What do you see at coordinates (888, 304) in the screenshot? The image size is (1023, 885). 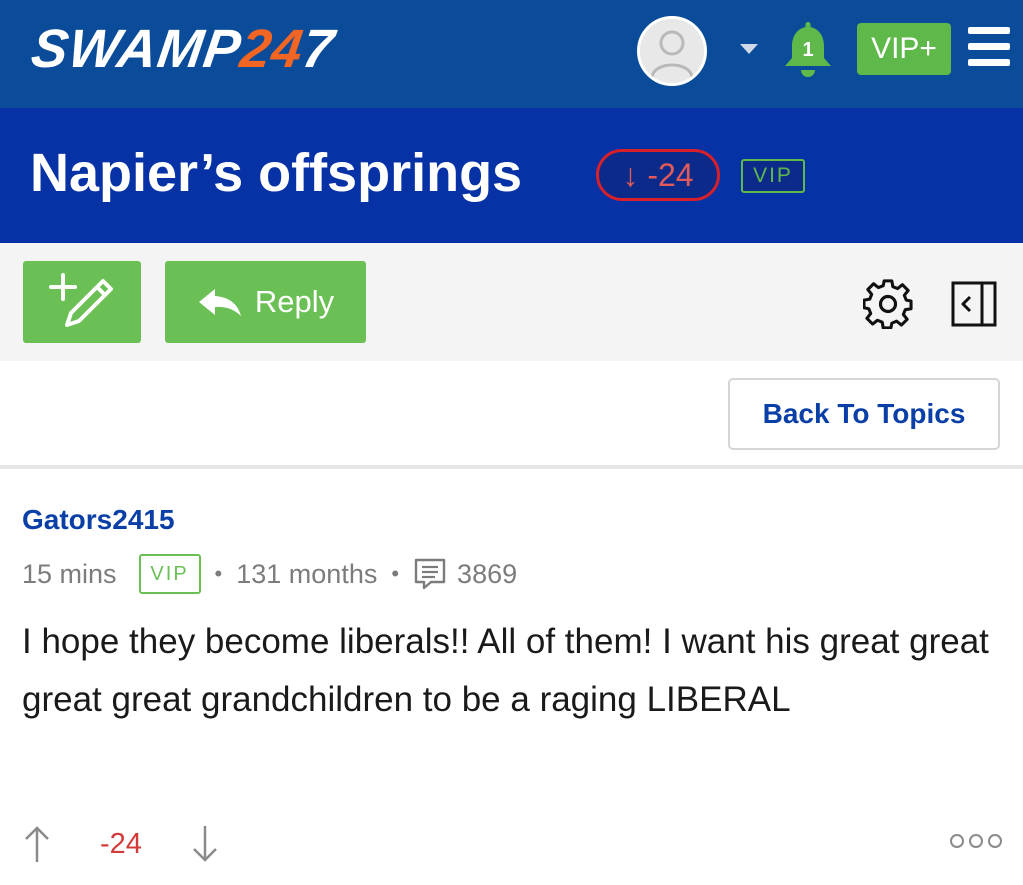 I see `gear-icon` at bounding box center [888, 304].